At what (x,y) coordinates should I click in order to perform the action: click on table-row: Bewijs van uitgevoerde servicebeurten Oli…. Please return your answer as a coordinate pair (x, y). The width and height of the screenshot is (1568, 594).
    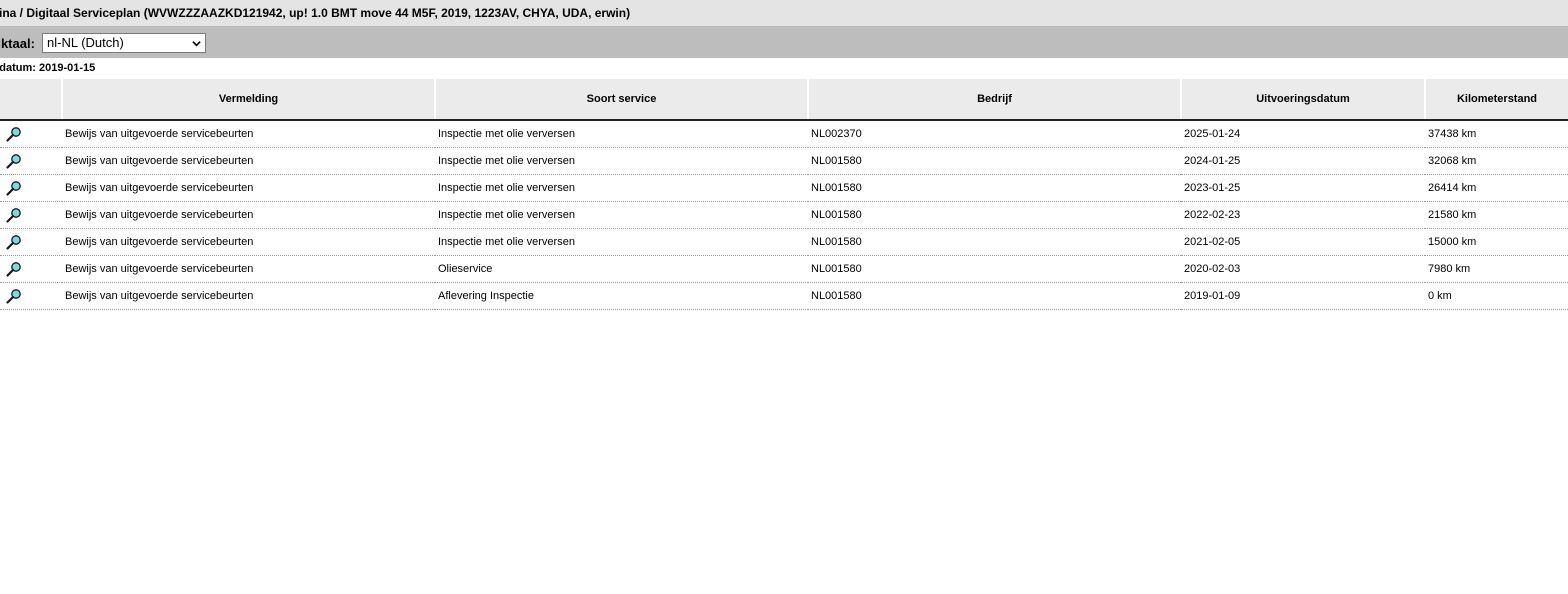
    Looking at the image, I should click on (784, 269).